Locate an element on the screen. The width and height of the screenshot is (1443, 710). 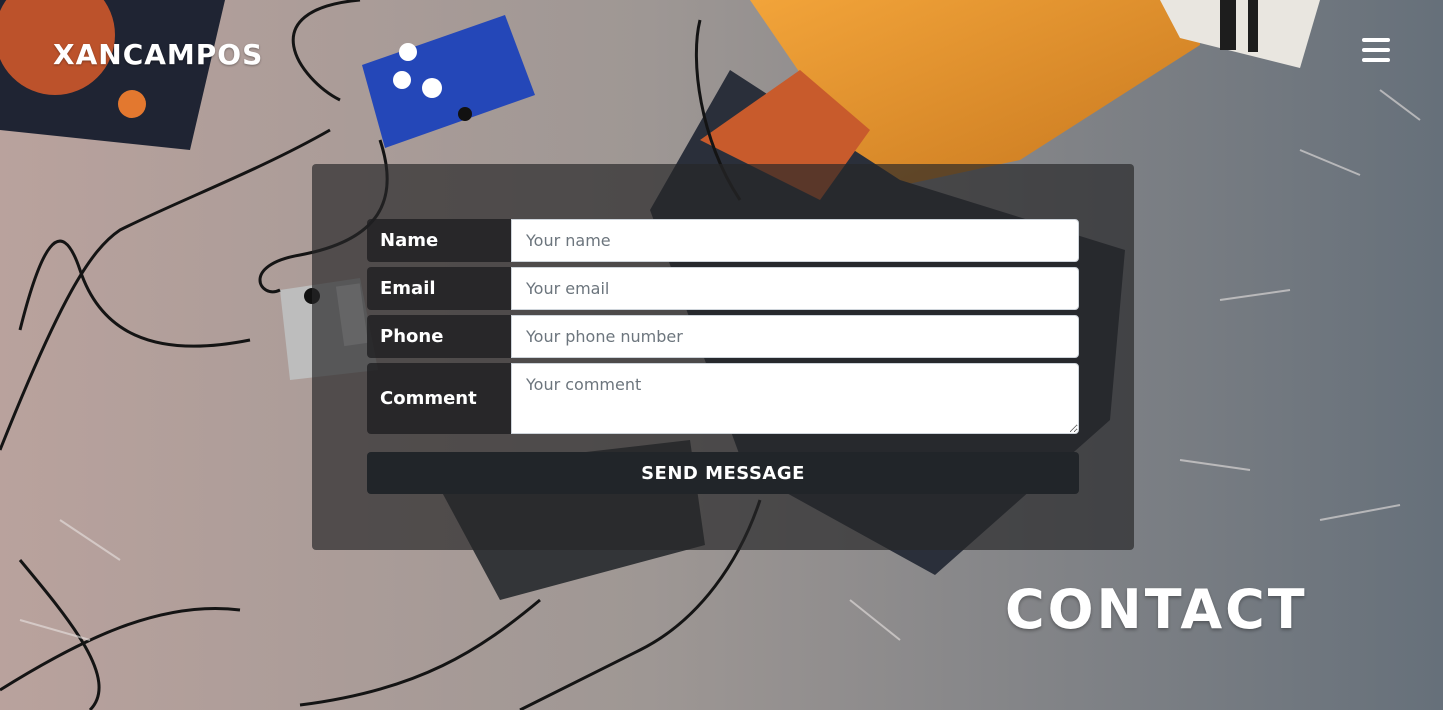
name-label: Name is located at coordinates (439, 240).